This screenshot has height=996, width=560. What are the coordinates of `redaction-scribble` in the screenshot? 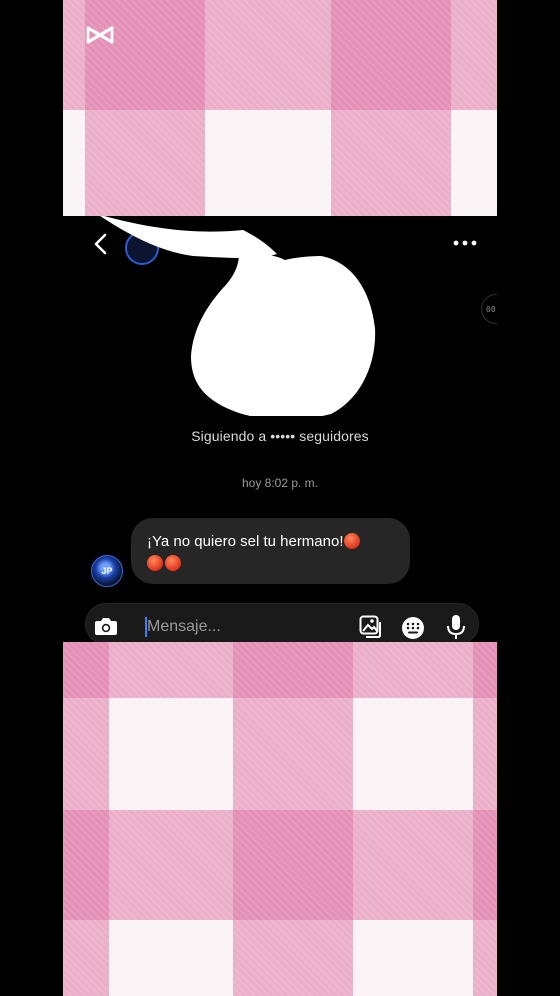 It's located at (238, 316).